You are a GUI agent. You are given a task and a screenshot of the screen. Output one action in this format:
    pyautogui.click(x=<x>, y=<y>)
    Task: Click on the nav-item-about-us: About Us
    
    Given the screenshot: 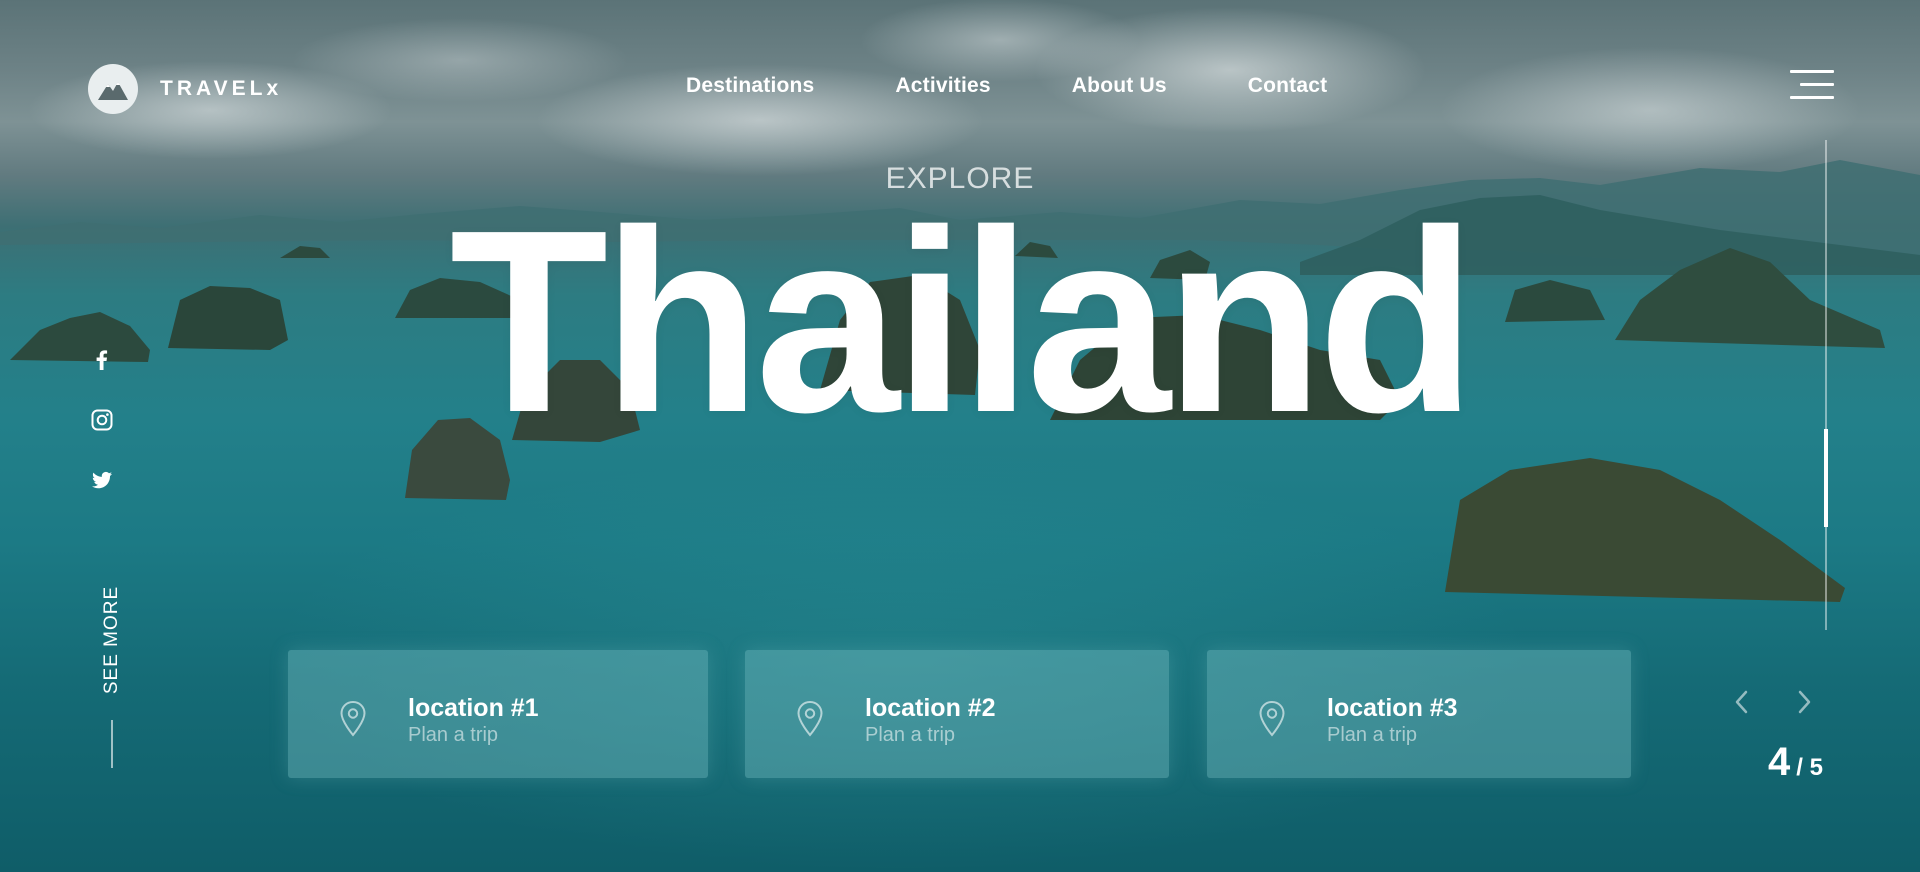 What is the action you would take?
    pyautogui.click(x=1119, y=86)
    